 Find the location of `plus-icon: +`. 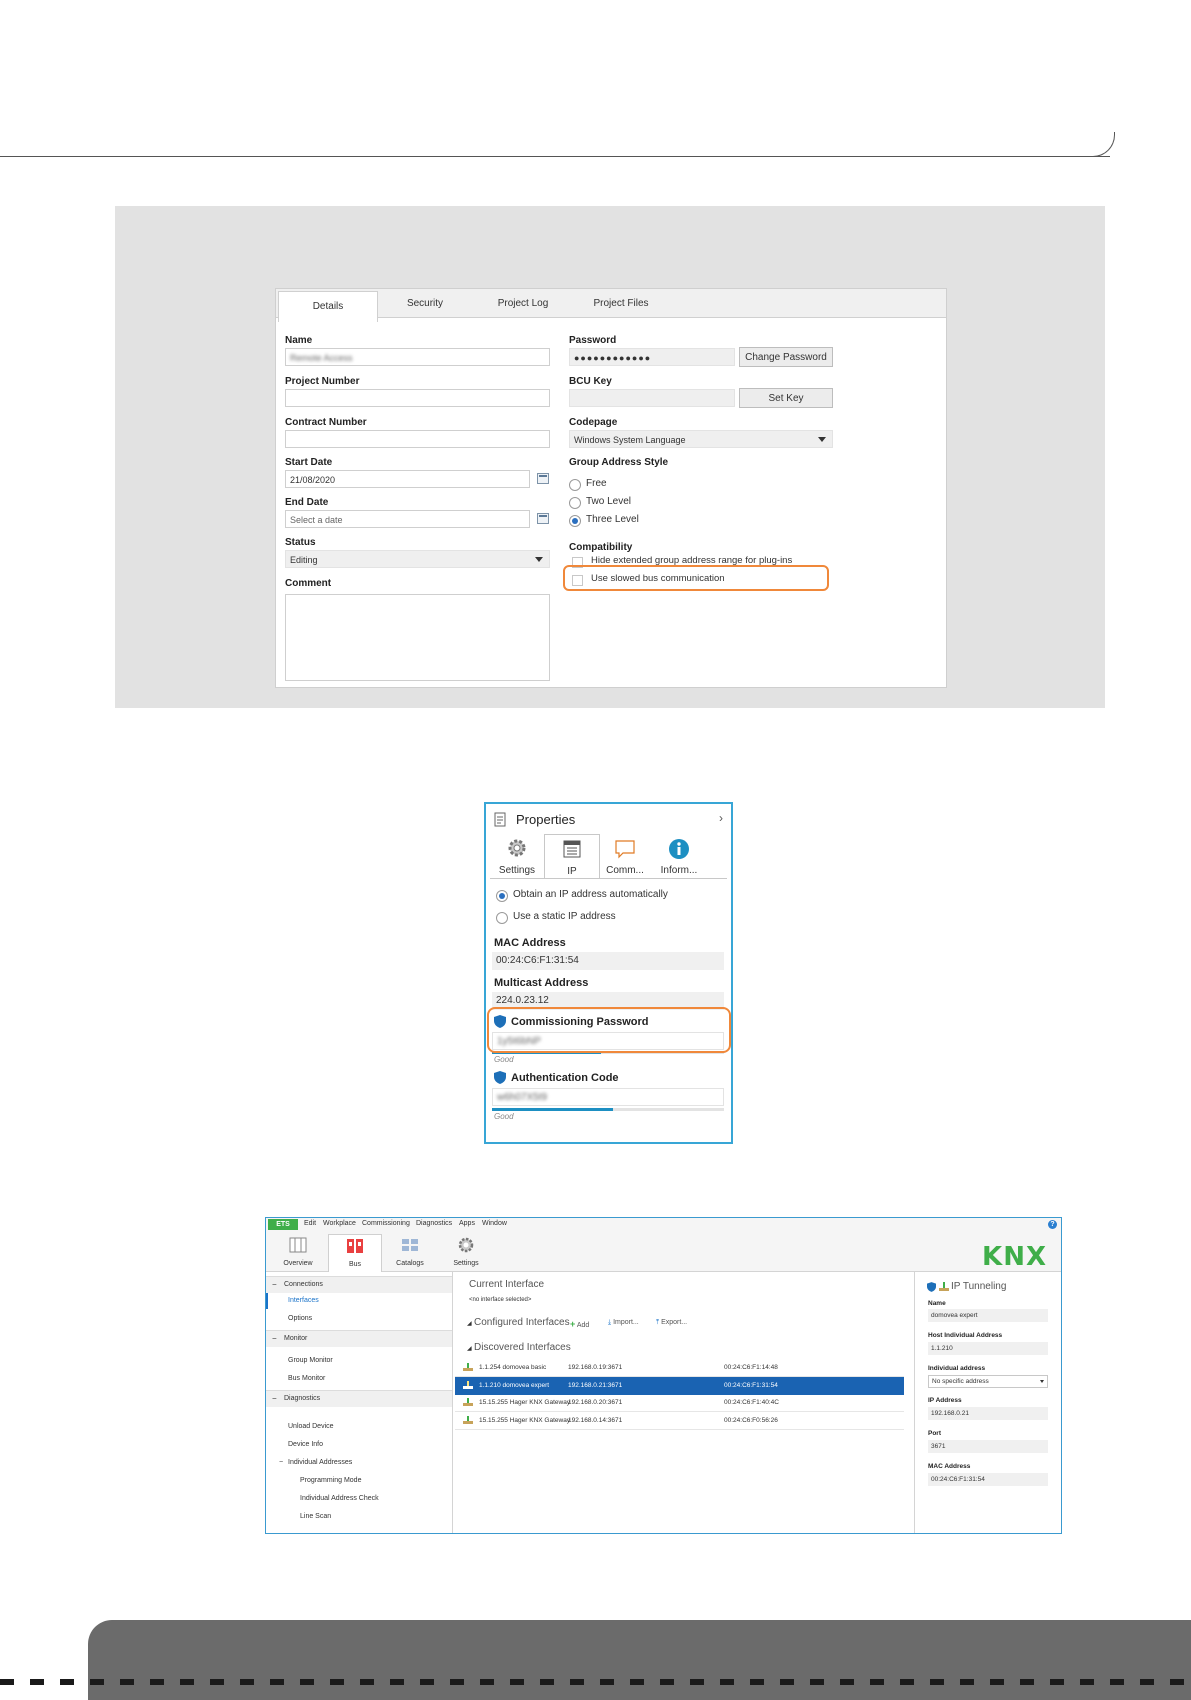

plus-icon: + is located at coordinates (573, 1324).